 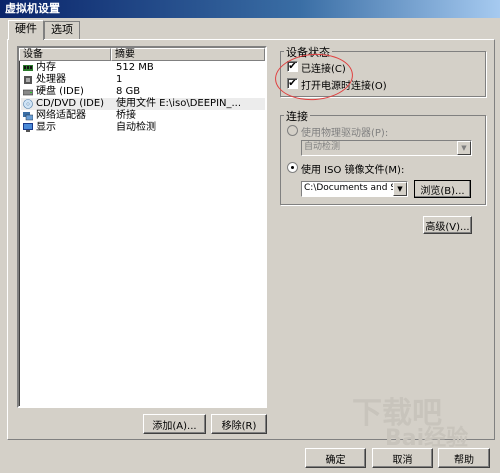 I want to click on hardware-row-display: 显示 自动检测, so click(x=143, y=128).